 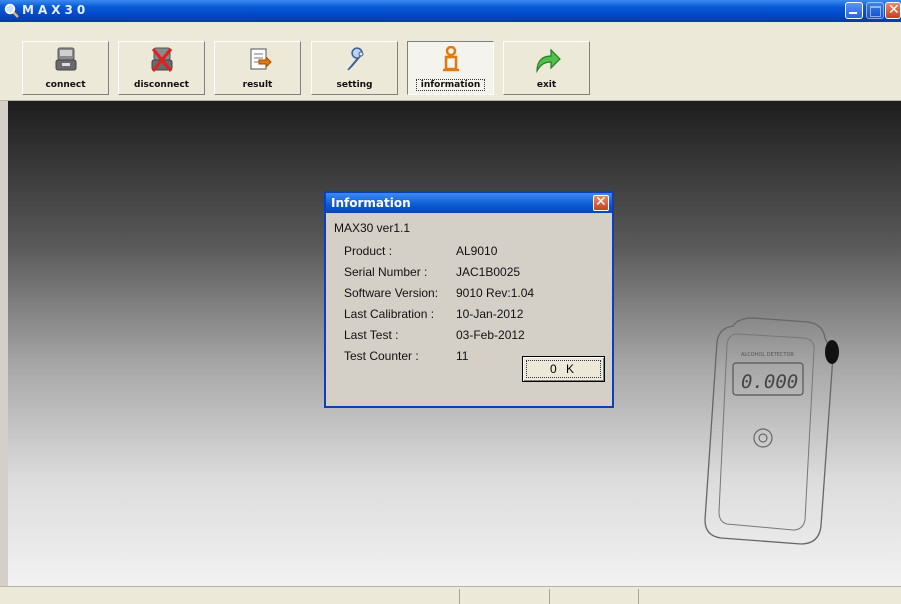 What do you see at coordinates (477, 251) in the screenshot?
I see `info-value: AL9010` at bounding box center [477, 251].